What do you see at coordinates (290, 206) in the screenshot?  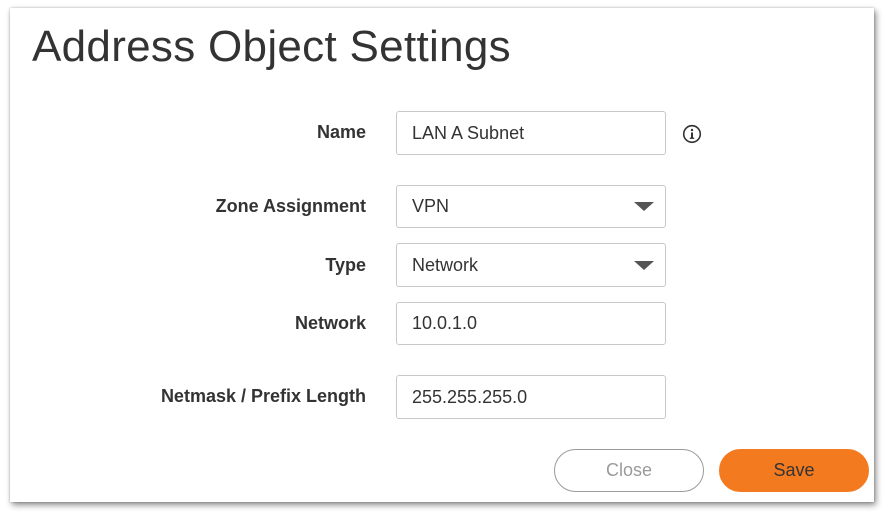 I see `zone-assignment-label: Zone Assignment` at bounding box center [290, 206].